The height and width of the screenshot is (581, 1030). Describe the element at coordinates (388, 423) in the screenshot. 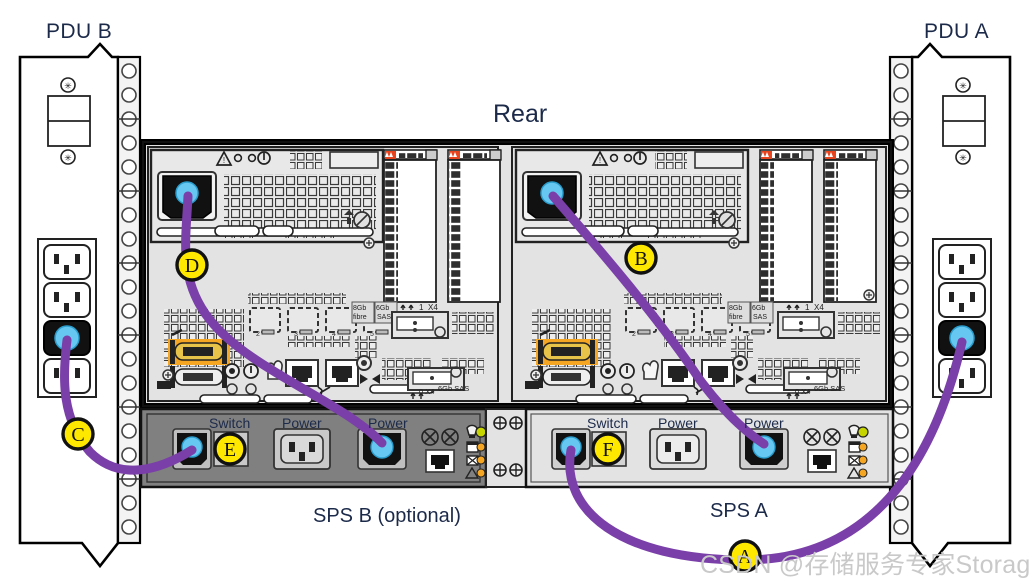

I see `sps-b-power-label-right: Power` at that location.